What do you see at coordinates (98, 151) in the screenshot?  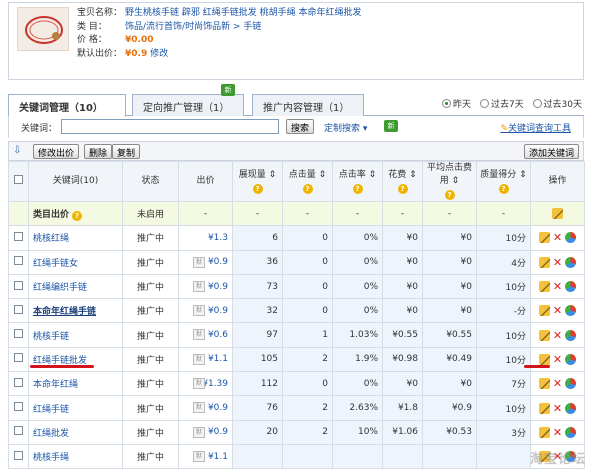 I see `delete-button: 删除` at bounding box center [98, 151].